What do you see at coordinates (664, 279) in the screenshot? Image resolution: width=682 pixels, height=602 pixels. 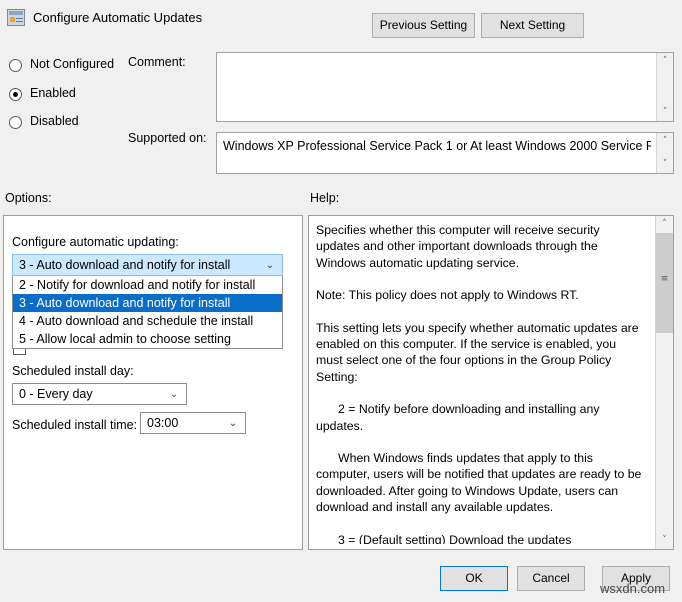 I see `scrollbar-grip-icon: ≡` at bounding box center [664, 279].